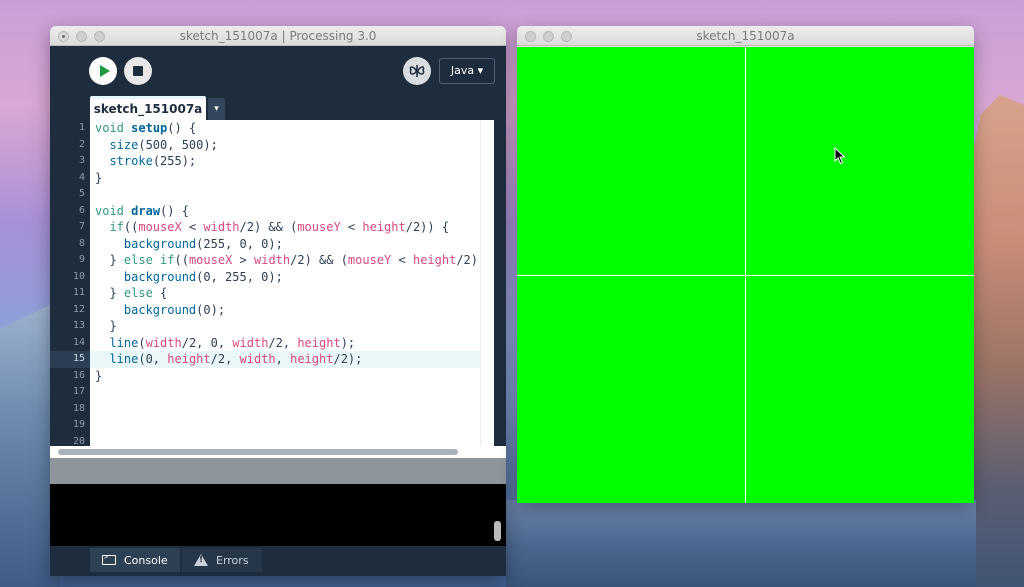 This screenshot has height=587, width=1024. What do you see at coordinates (268, 227) in the screenshot?
I see `code-token: /2) && (` at bounding box center [268, 227].